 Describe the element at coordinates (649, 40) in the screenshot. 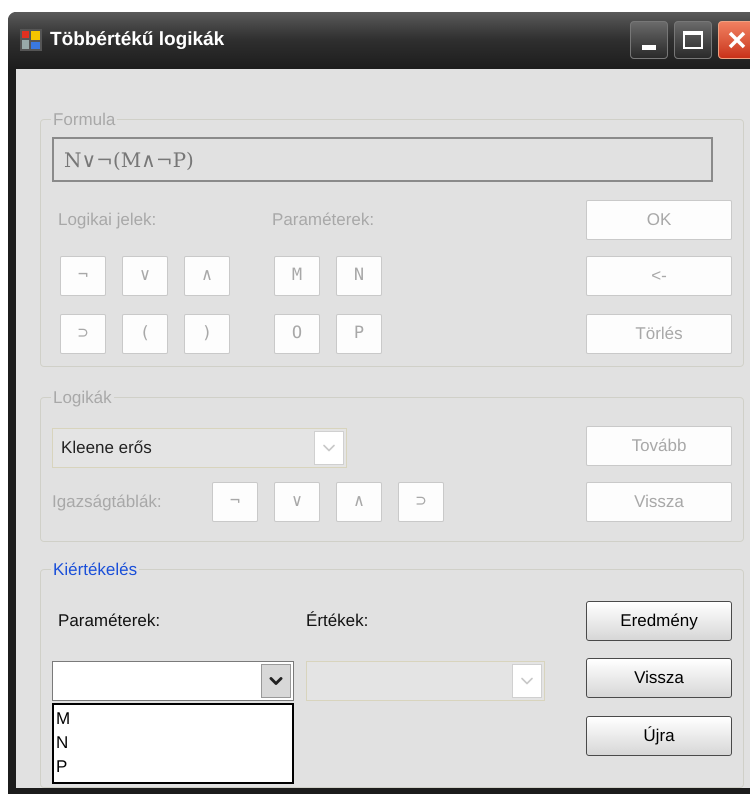

I see `minimize-button` at that location.